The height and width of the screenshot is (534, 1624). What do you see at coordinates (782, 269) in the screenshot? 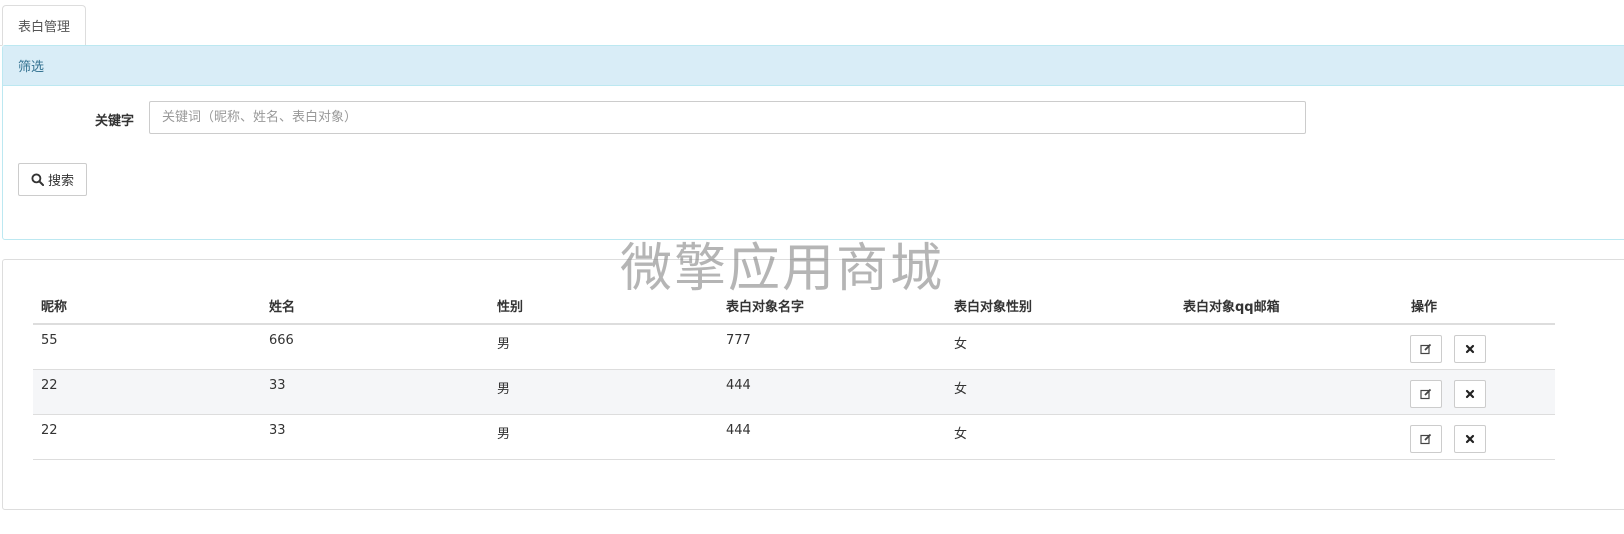
I see `watermark: 微擎应用商城` at bounding box center [782, 269].